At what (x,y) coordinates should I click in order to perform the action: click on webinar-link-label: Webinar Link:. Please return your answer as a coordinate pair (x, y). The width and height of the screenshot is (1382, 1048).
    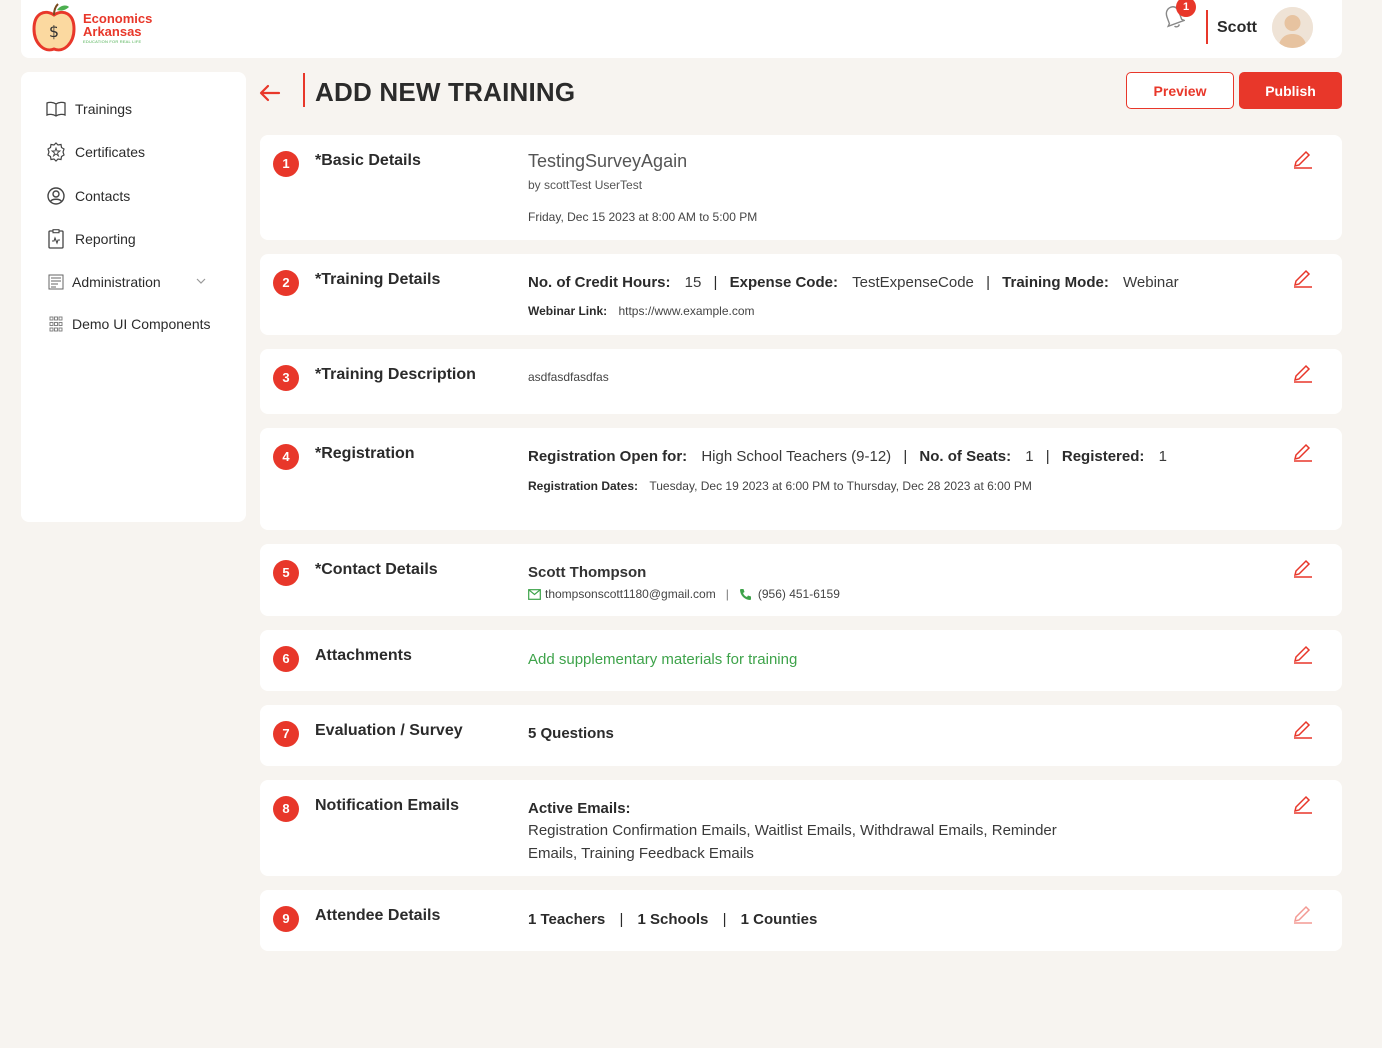
    Looking at the image, I should click on (568, 311).